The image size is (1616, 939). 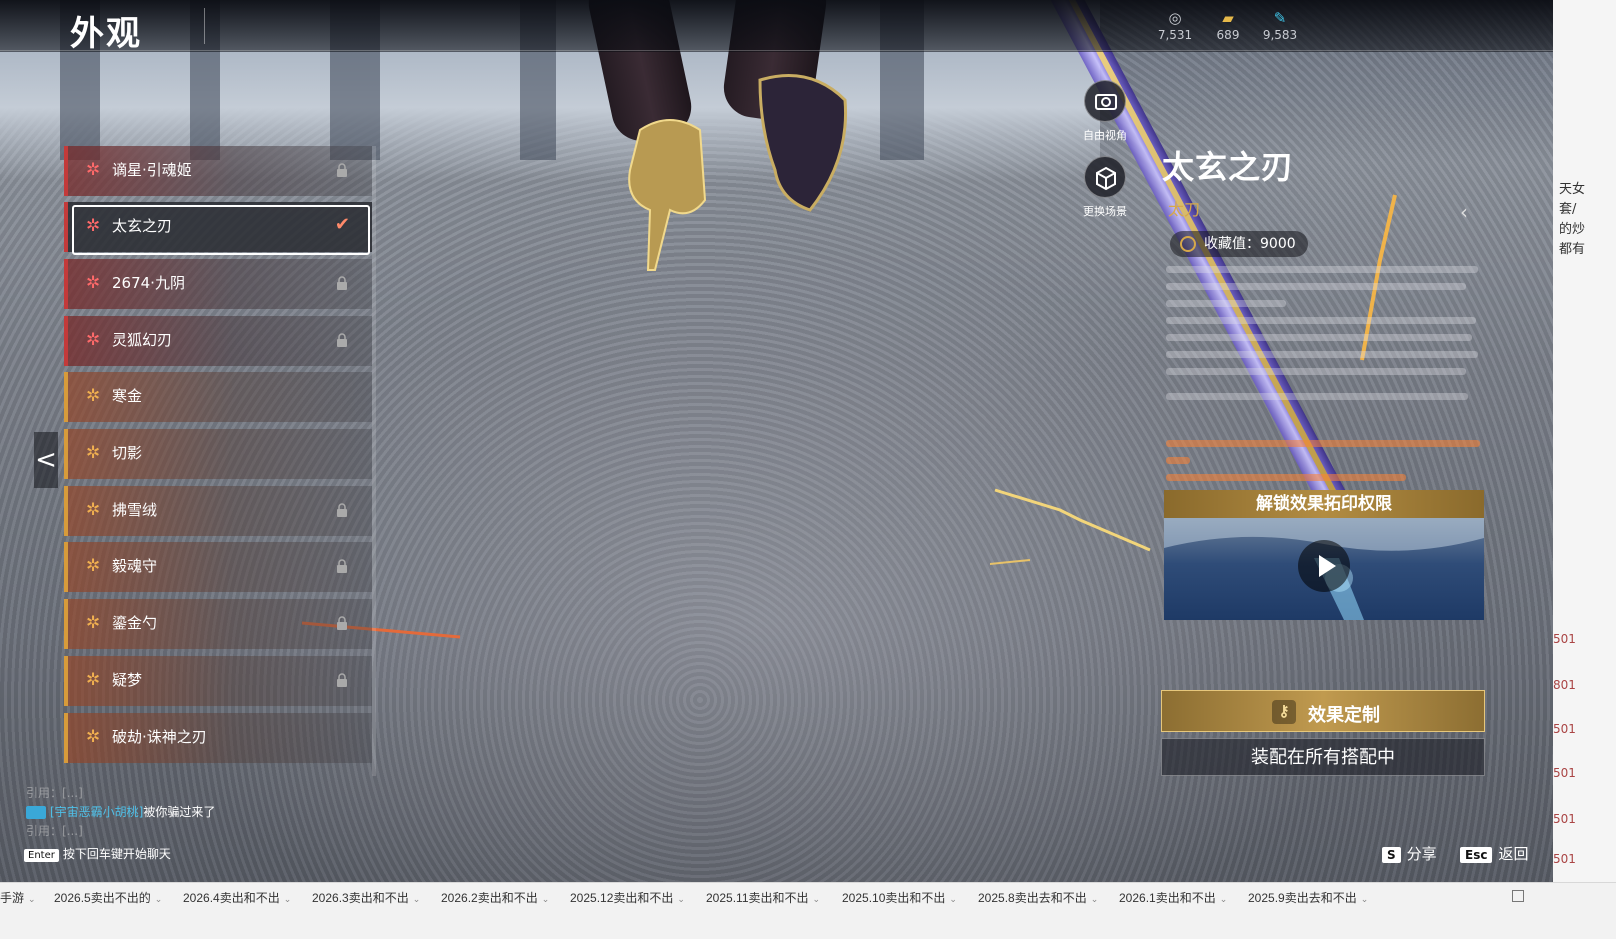 What do you see at coordinates (1175, 25) in the screenshot?
I see `currency-coins: ◎ 7,531` at bounding box center [1175, 25].